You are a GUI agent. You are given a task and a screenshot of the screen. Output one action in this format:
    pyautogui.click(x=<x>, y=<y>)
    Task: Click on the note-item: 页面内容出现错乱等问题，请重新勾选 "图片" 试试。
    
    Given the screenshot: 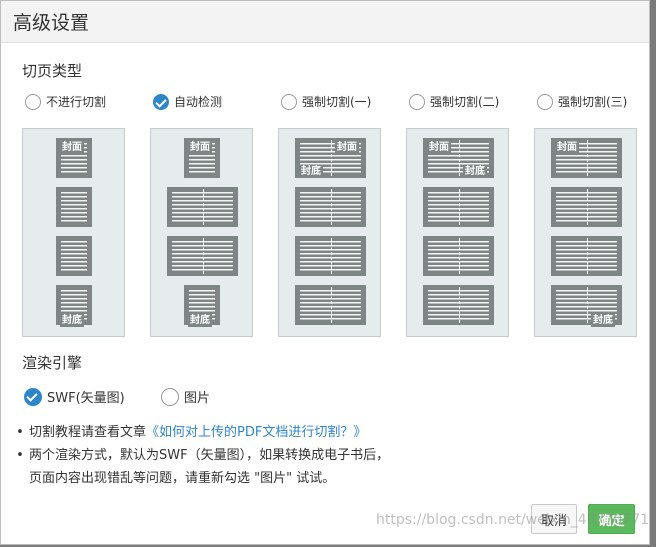 What is the action you would take?
    pyautogui.click(x=209, y=478)
    